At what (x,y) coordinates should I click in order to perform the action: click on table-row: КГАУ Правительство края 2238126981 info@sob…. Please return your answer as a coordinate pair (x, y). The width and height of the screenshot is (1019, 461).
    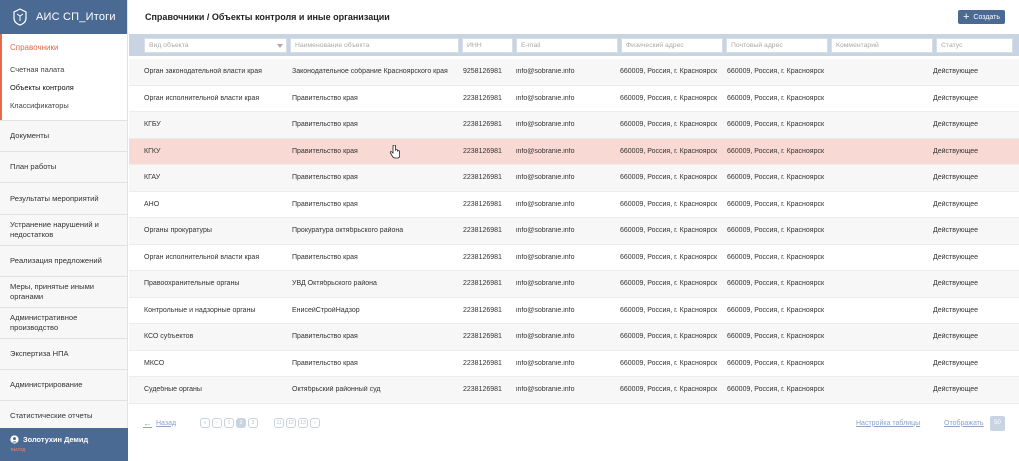
    Looking at the image, I should click on (574, 178).